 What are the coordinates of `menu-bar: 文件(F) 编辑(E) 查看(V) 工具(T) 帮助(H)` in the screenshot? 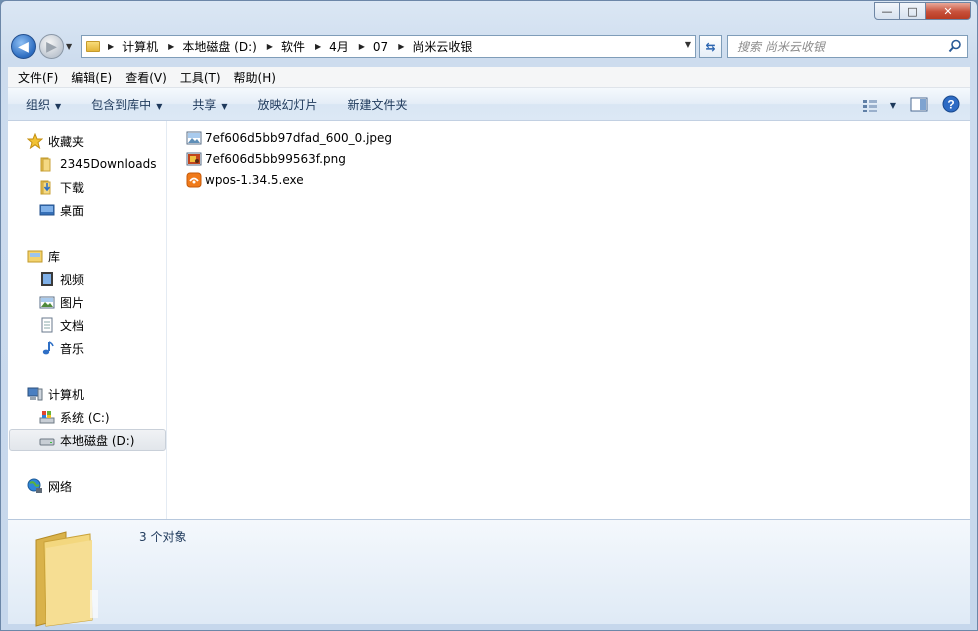 It's located at (489, 77).